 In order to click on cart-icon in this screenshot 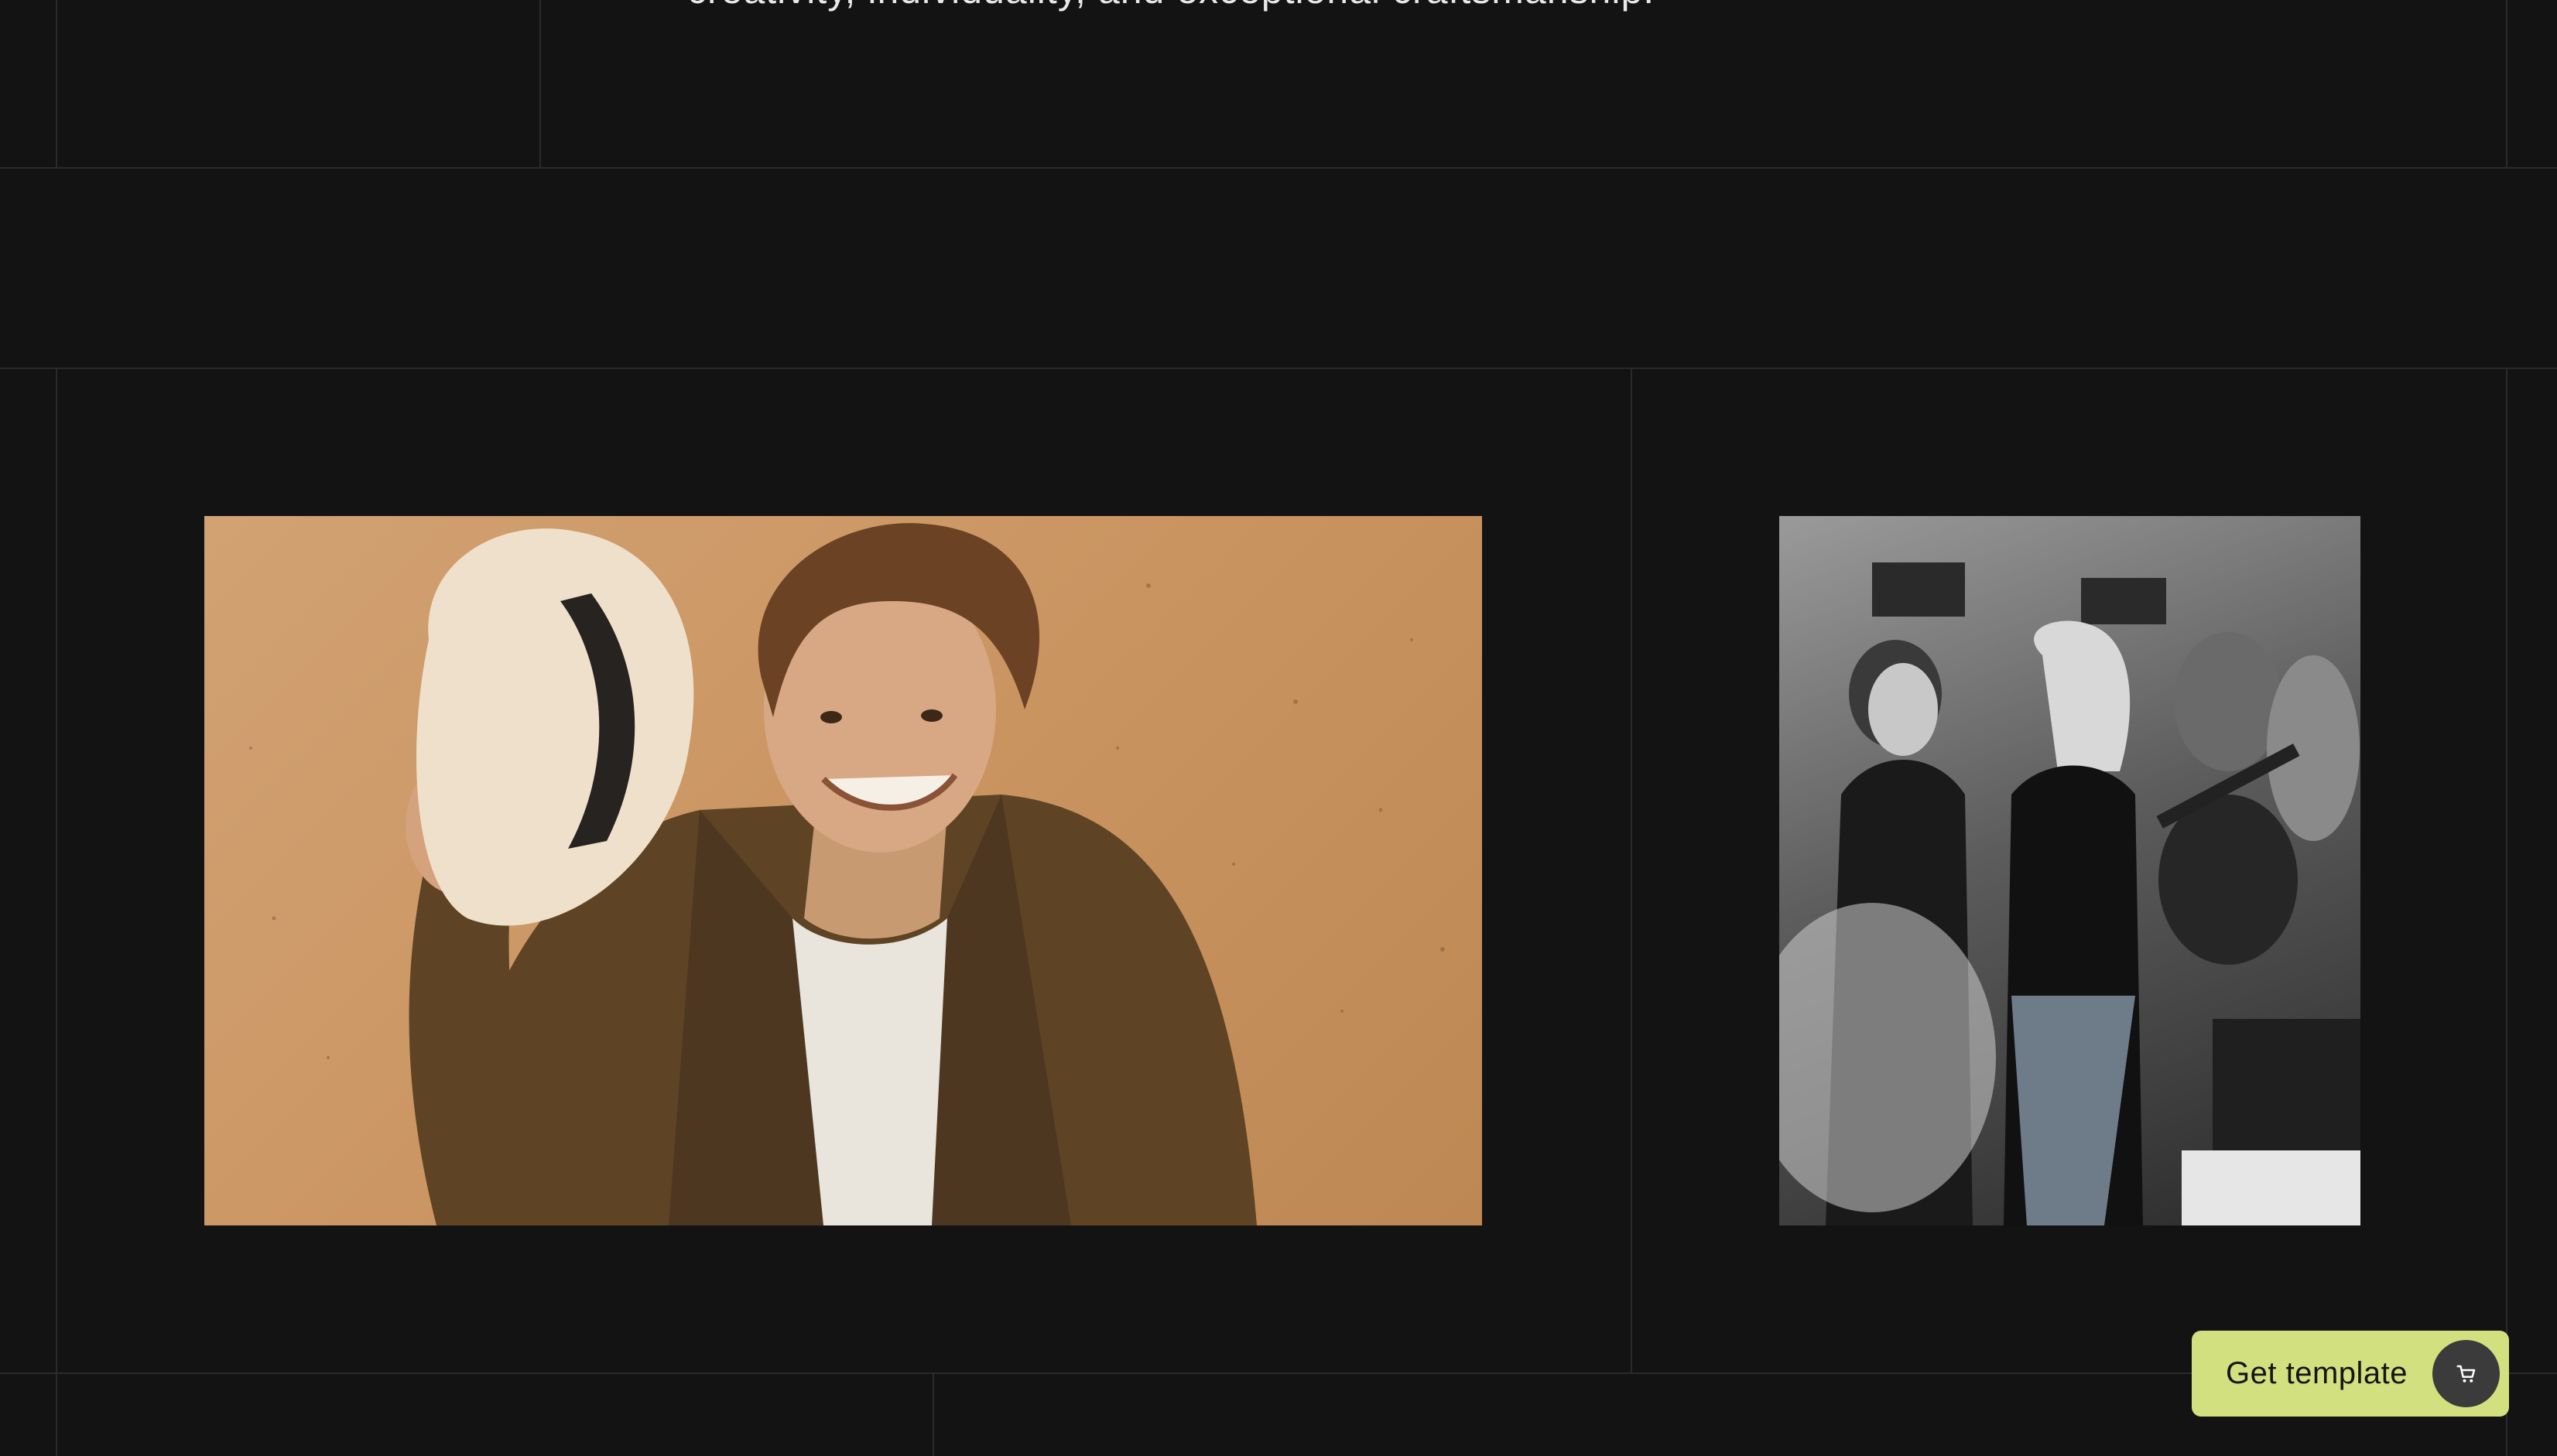, I will do `click(2466, 1374)`.